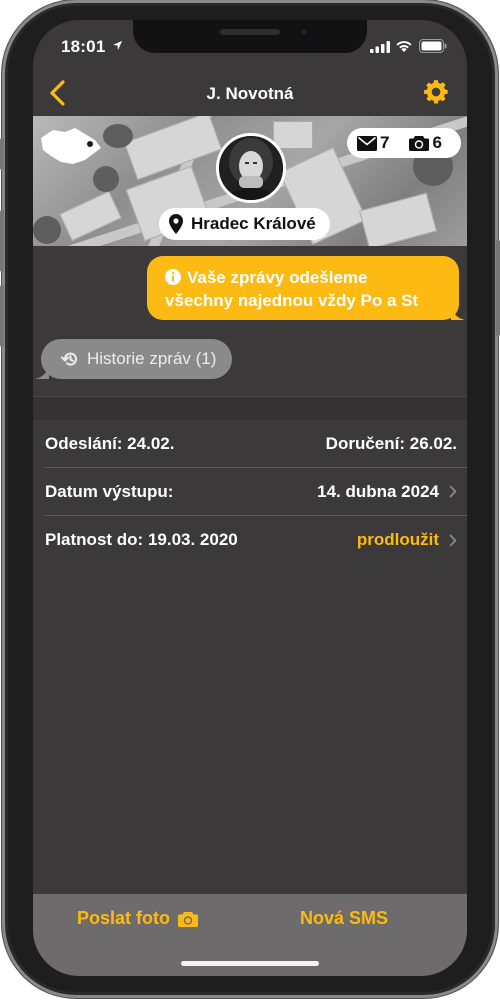 This screenshot has height=1000, width=500. Describe the element at coordinates (380, 47) in the screenshot. I see `signal-icon` at that location.